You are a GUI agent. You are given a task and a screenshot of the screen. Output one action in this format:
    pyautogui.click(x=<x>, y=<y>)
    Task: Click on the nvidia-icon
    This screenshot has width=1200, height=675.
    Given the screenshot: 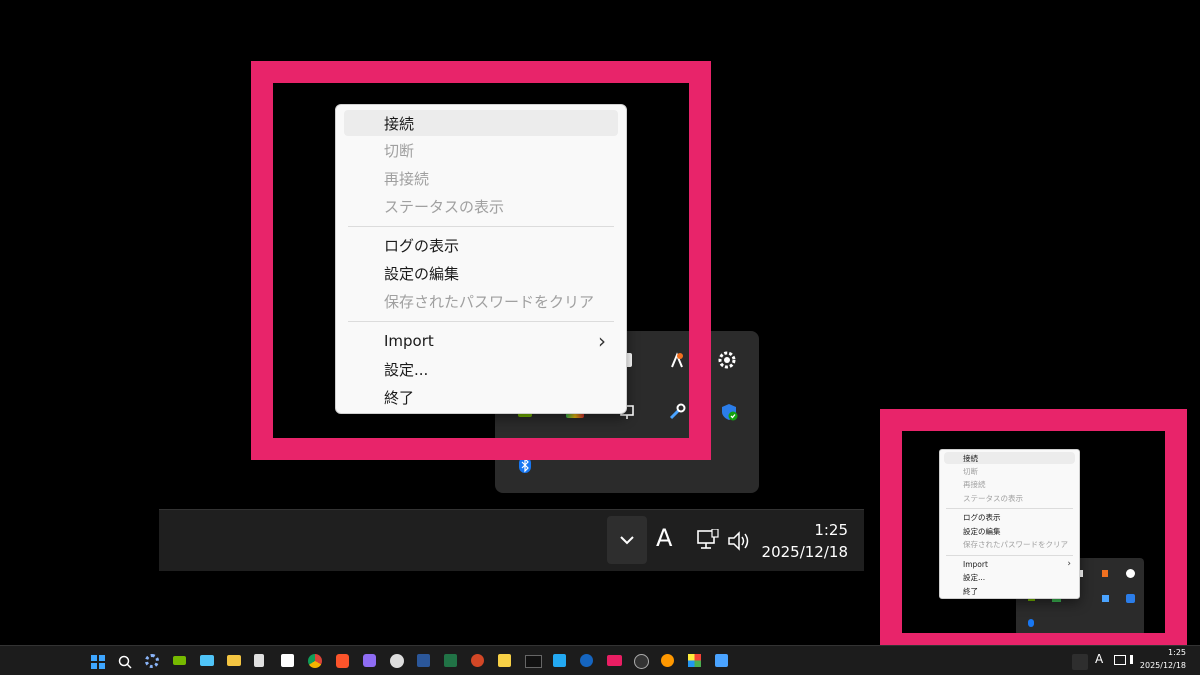 What is the action you would take?
    pyautogui.click(x=179, y=660)
    